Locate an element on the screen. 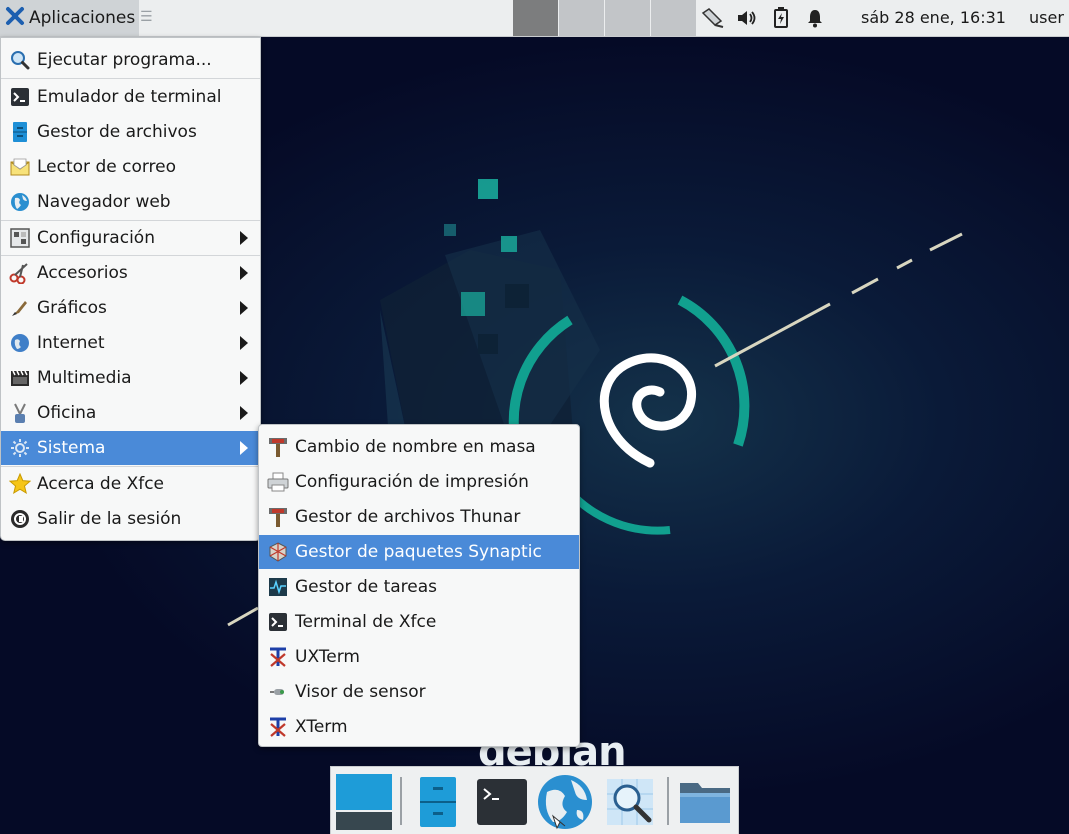 The width and height of the screenshot is (1069, 834). submenu-item-xfce-terminal: Terminal de Xfce is located at coordinates (419, 622).